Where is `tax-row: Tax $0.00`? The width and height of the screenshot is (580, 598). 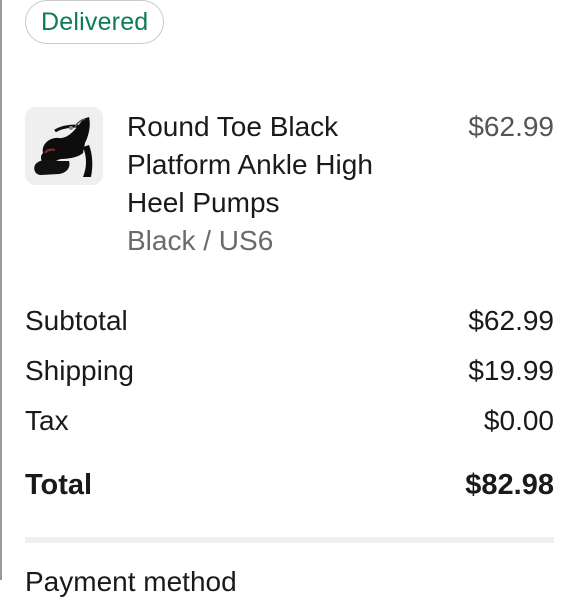
tax-row: Tax $0.00 is located at coordinates (289, 421).